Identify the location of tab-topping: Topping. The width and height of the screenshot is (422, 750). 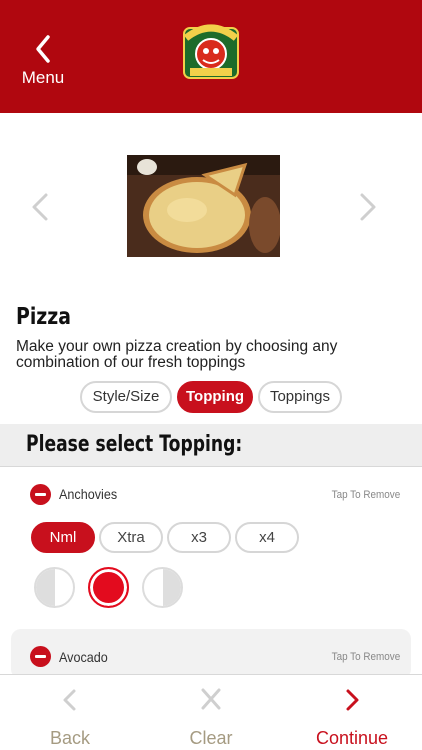
(215, 397).